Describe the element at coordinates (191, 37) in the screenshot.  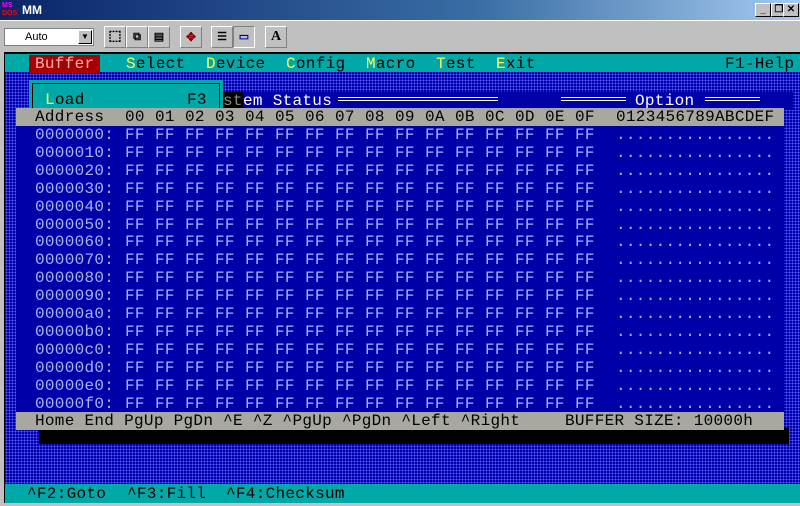
I see `fullscreen-icon: ✥` at that location.